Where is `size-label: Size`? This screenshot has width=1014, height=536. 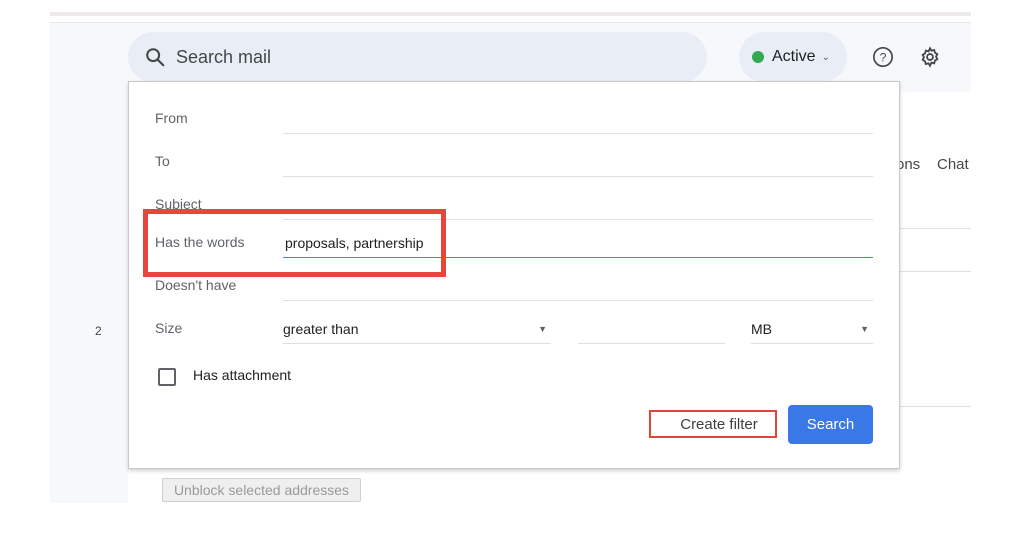
size-label: Size is located at coordinates (169, 328).